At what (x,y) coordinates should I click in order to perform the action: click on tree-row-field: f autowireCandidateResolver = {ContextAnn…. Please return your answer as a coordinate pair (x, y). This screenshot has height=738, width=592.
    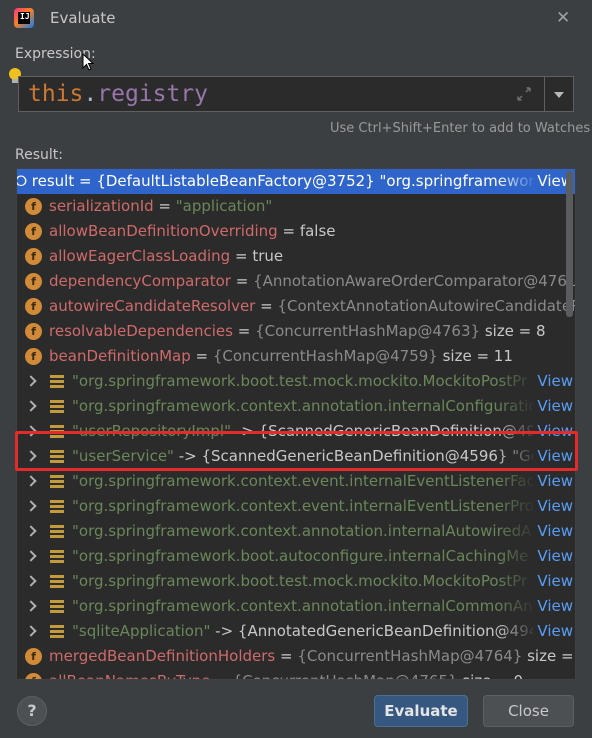
    Looking at the image, I should click on (296, 306).